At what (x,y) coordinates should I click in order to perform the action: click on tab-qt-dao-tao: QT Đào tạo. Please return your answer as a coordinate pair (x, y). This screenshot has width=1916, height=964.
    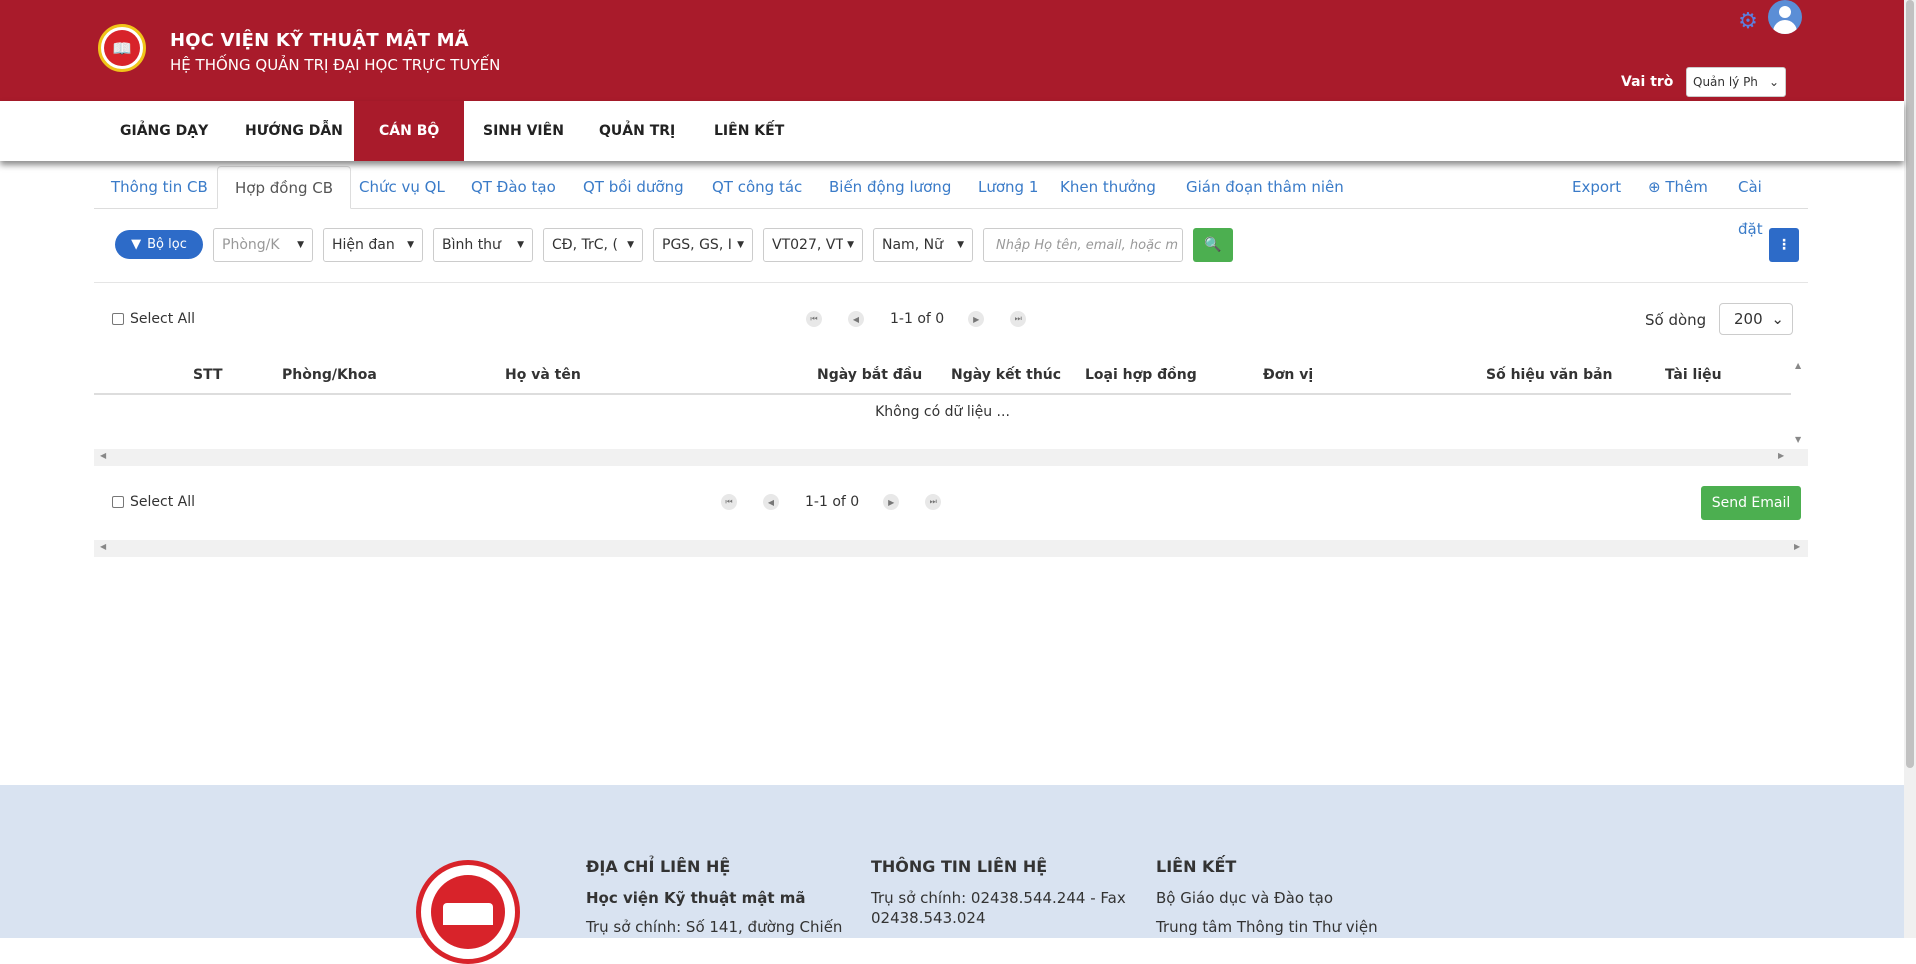
    Looking at the image, I should click on (513, 187).